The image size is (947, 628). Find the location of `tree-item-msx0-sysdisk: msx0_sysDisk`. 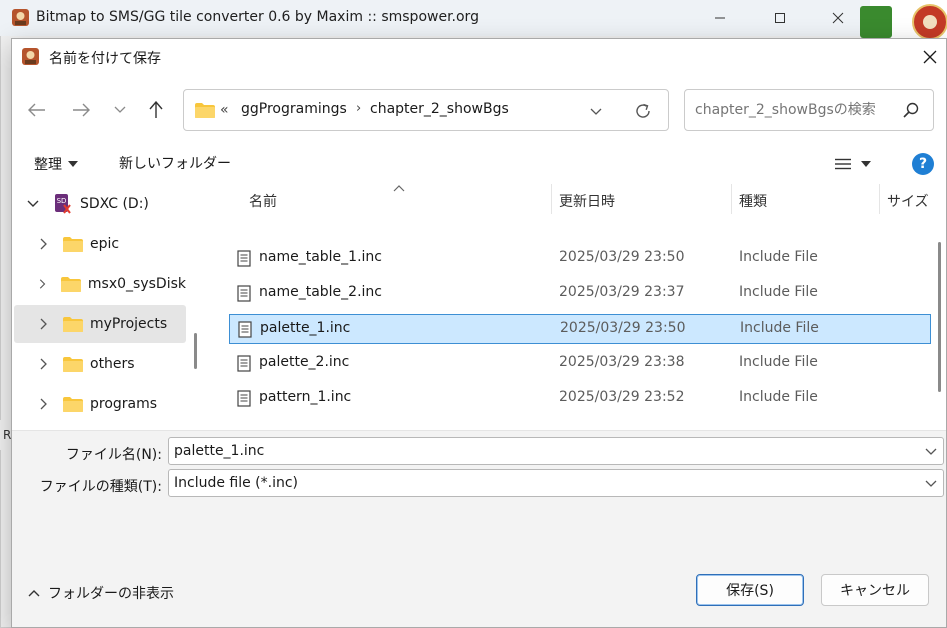

tree-item-msx0-sysdisk: msx0_sysDisk is located at coordinates (100, 284).